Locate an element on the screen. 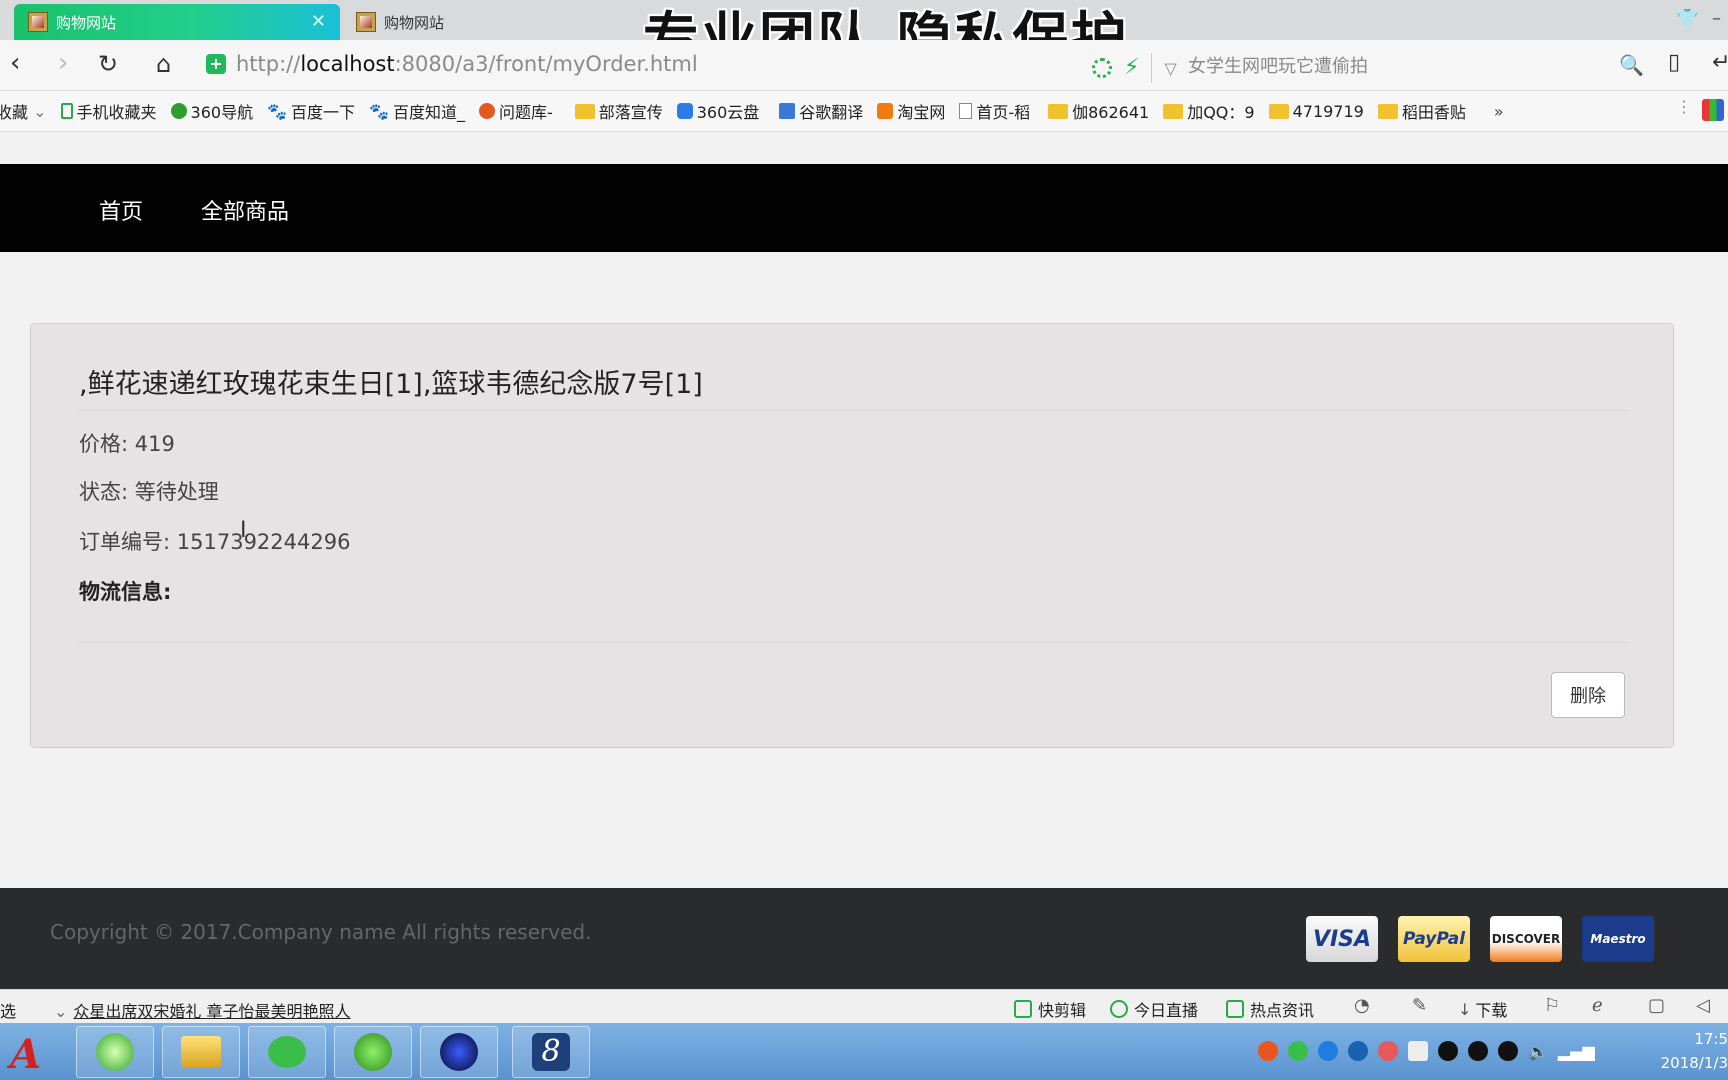 Image resolution: width=1728 pixels, height=1080 pixels. back-icon: ‹ is located at coordinates (15, 63).